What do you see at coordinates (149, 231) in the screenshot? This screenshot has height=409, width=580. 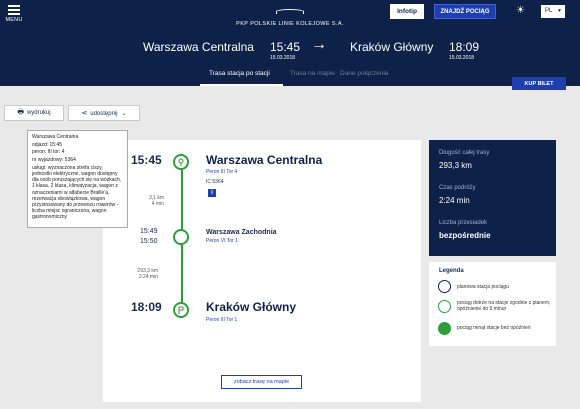 I see `arrival-time-small: 15:49` at bounding box center [149, 231].